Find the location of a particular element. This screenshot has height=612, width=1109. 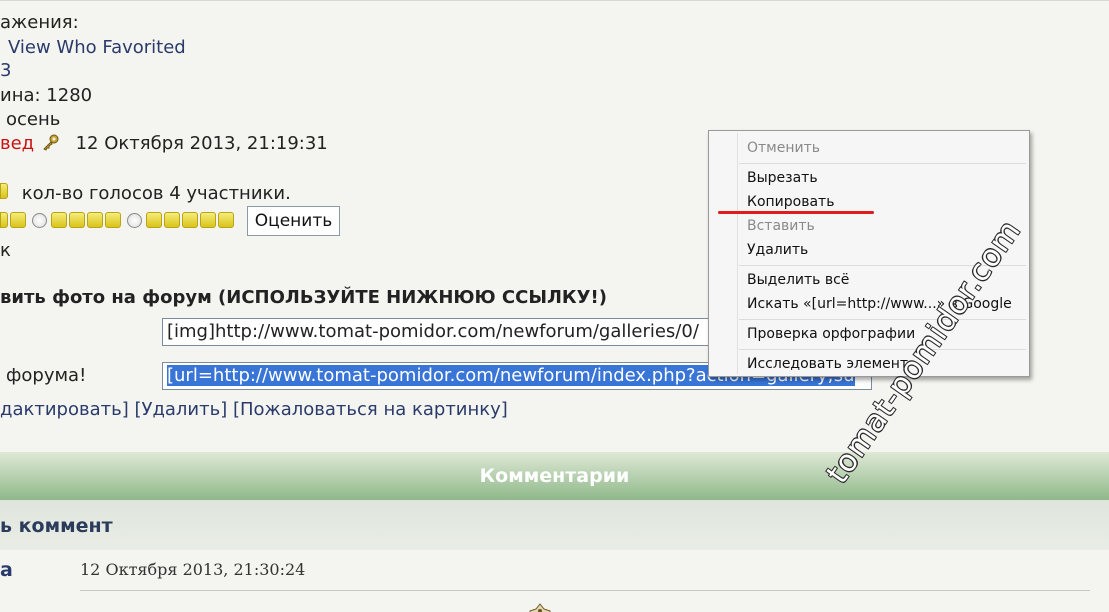

comment-date: 12 Октября 2013, 21:30:24 is located at coordinates (193, 569).